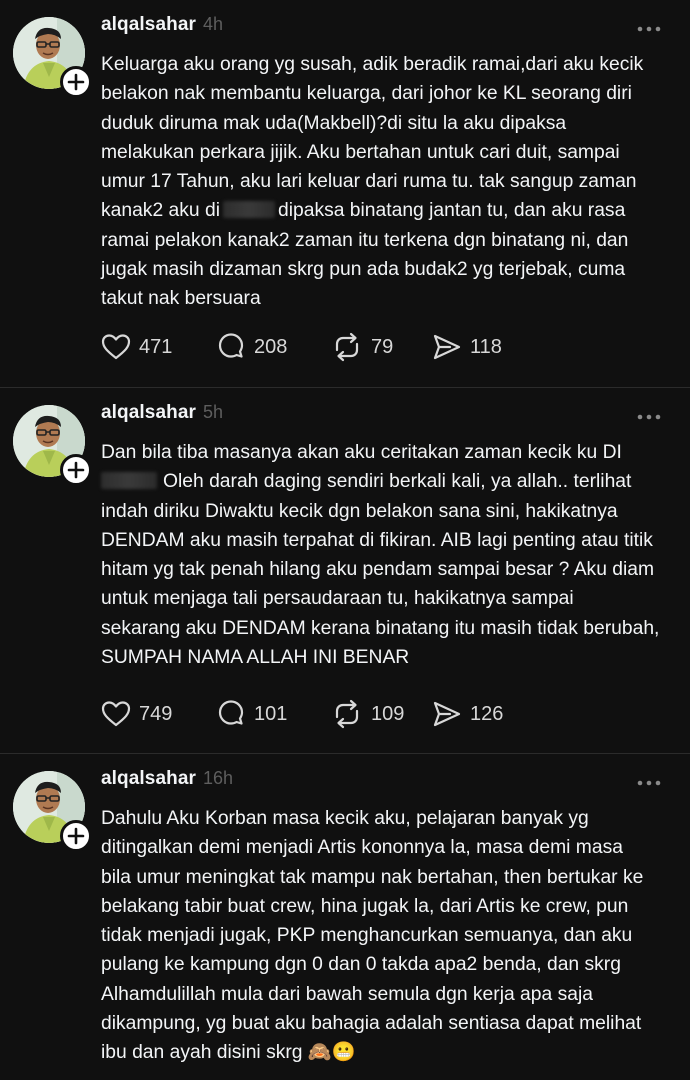 The image size is (690, 1080). I want to click on action-bar: 471 208 79 118, so click(316, 347).